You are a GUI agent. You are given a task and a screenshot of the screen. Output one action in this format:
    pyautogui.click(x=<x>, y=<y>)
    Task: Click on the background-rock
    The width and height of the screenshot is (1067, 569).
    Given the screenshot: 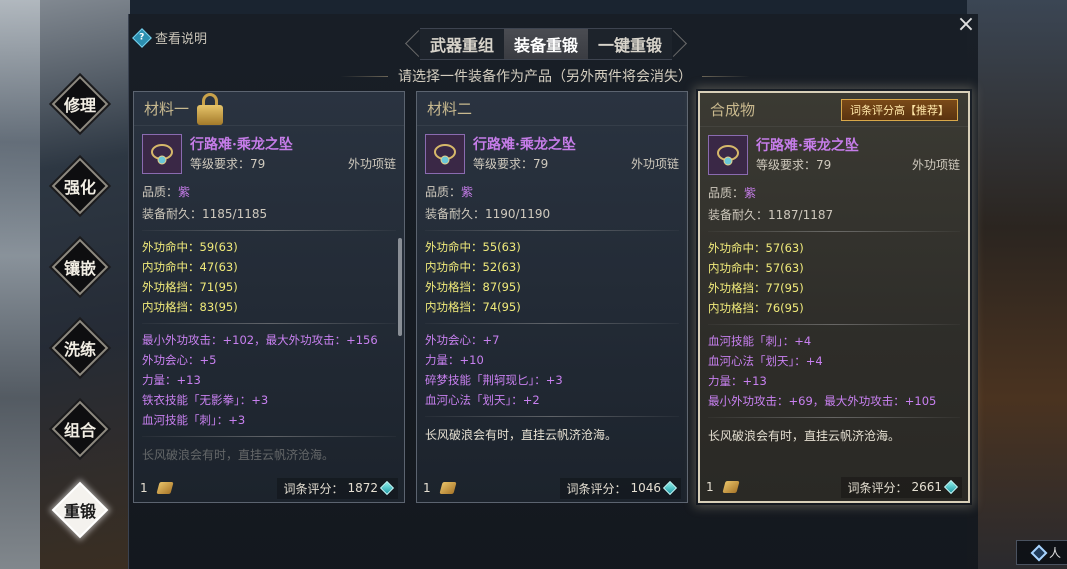 What is the action you would take?
    pyautogui.click(x=20, y=284)
    